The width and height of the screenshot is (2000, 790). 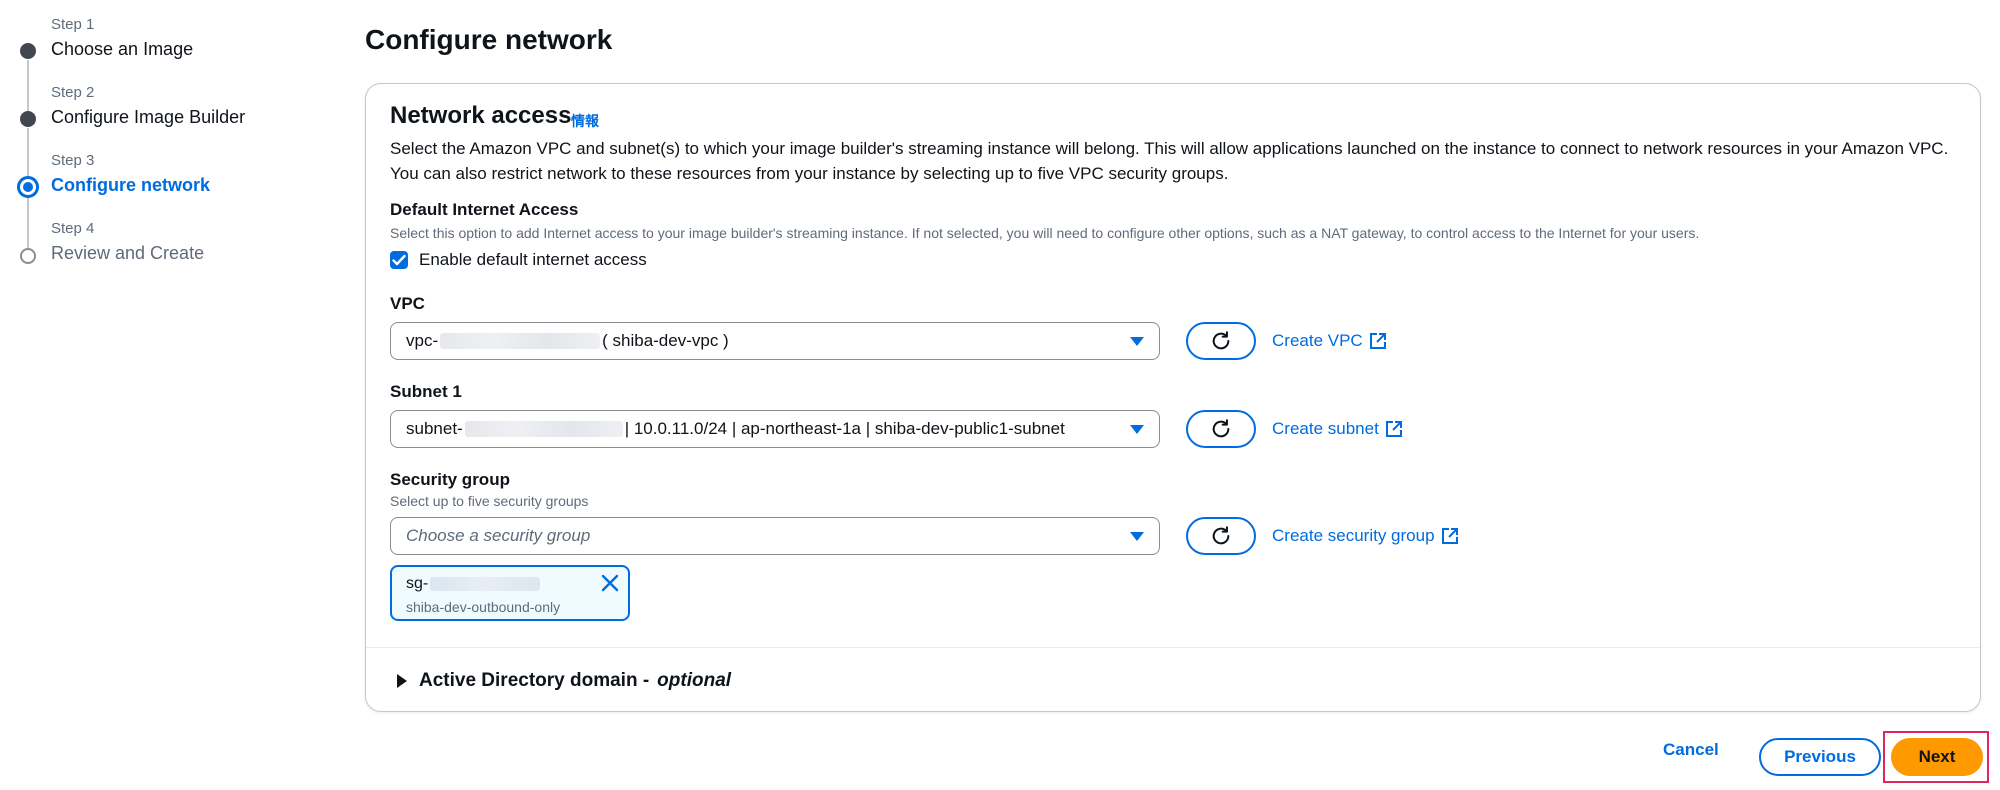 I want to click on subnet-refresh-button, so click(x=1221, y=429).